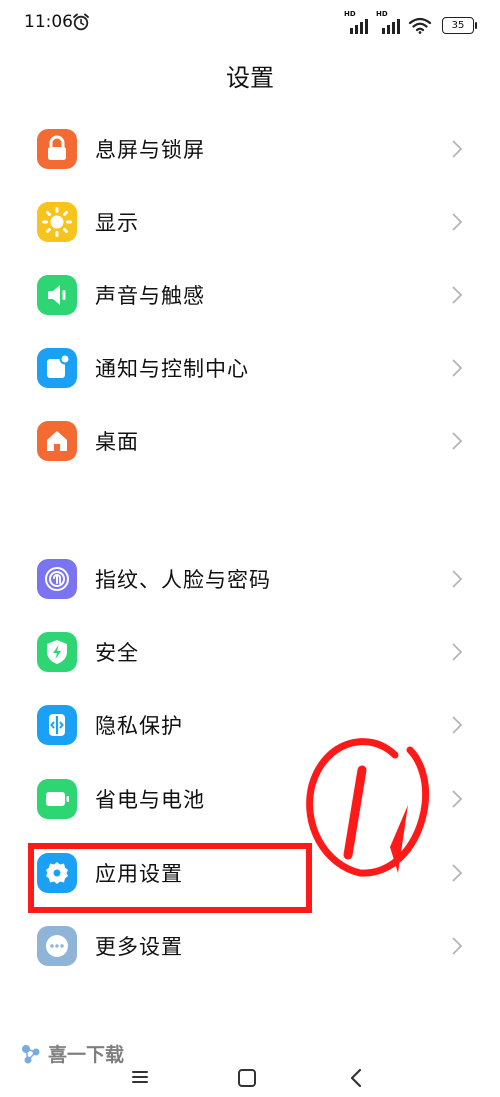 The width and height of the screenshot is (500, 1097). Describe the element at coordinates (247, 1078) in the screenshot. I see `home-button-icon` at that location.